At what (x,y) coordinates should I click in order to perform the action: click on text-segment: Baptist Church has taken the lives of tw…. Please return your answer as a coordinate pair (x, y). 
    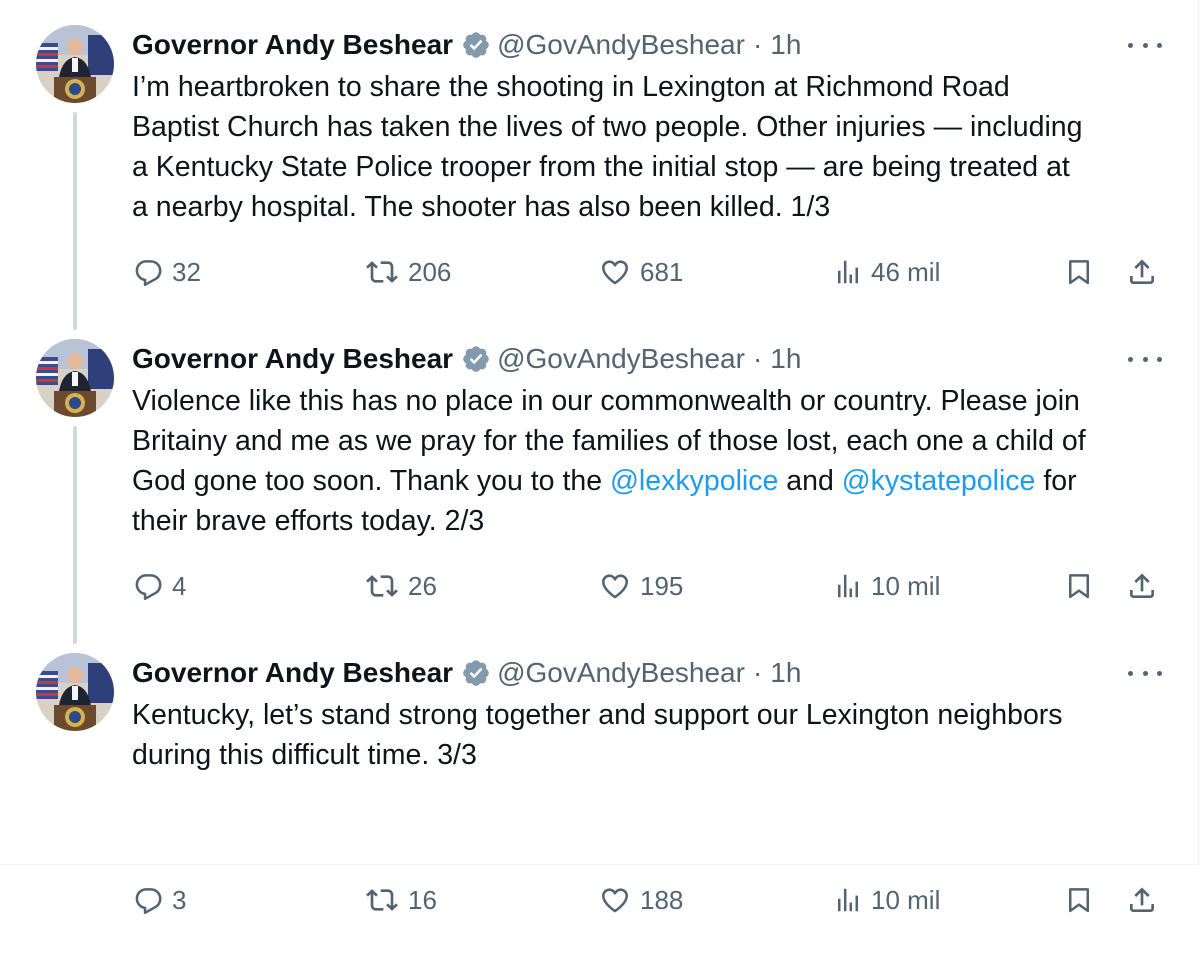
    Looking at the image, I should click on (607, 127).